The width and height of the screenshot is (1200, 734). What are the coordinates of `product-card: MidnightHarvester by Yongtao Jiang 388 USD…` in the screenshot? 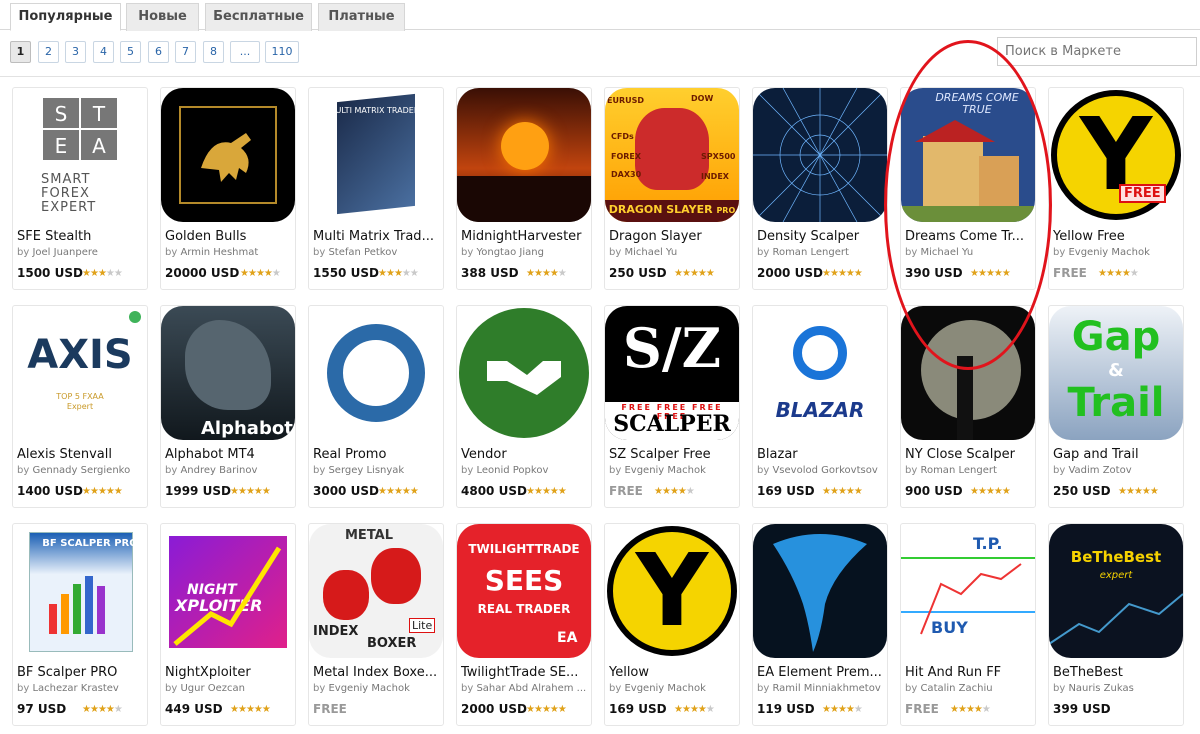 It's located at (524, 188).